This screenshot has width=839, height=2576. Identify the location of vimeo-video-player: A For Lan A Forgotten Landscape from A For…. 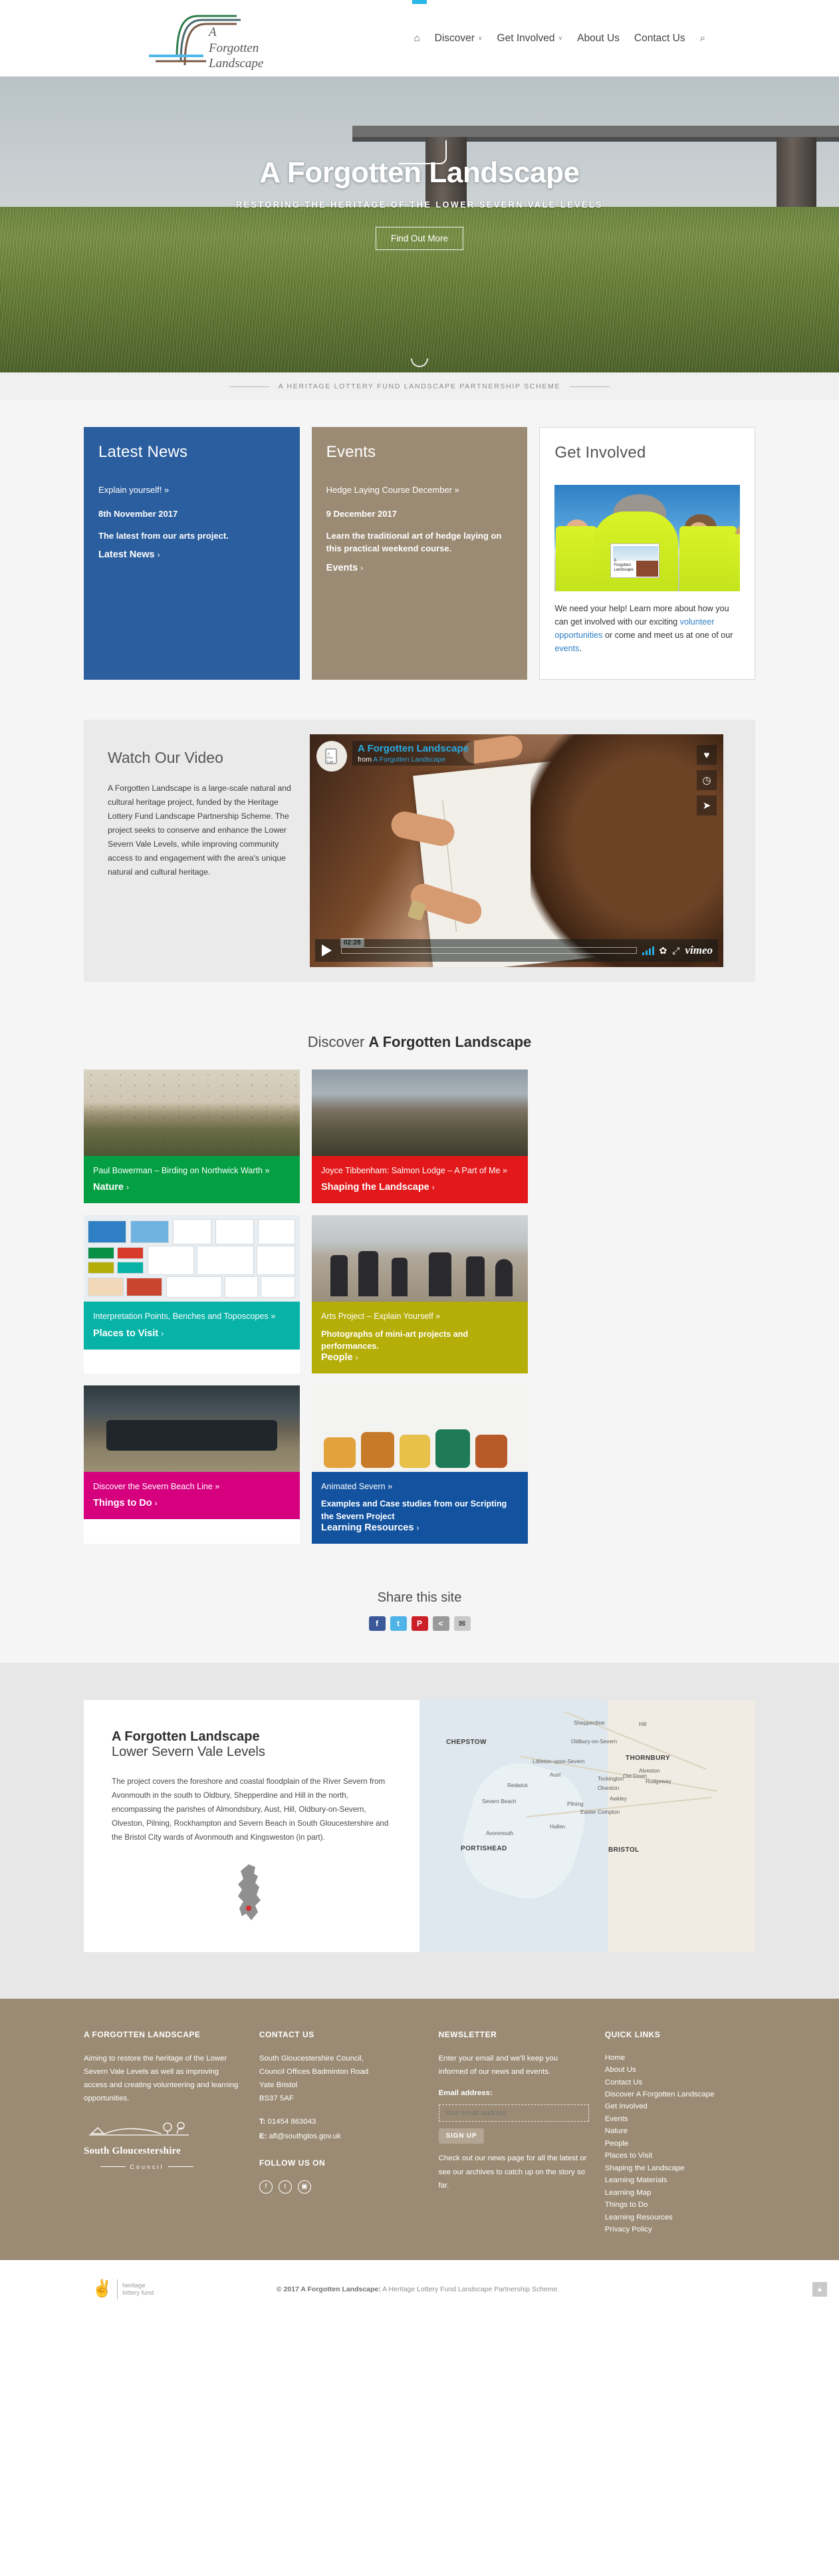
(516, 851).